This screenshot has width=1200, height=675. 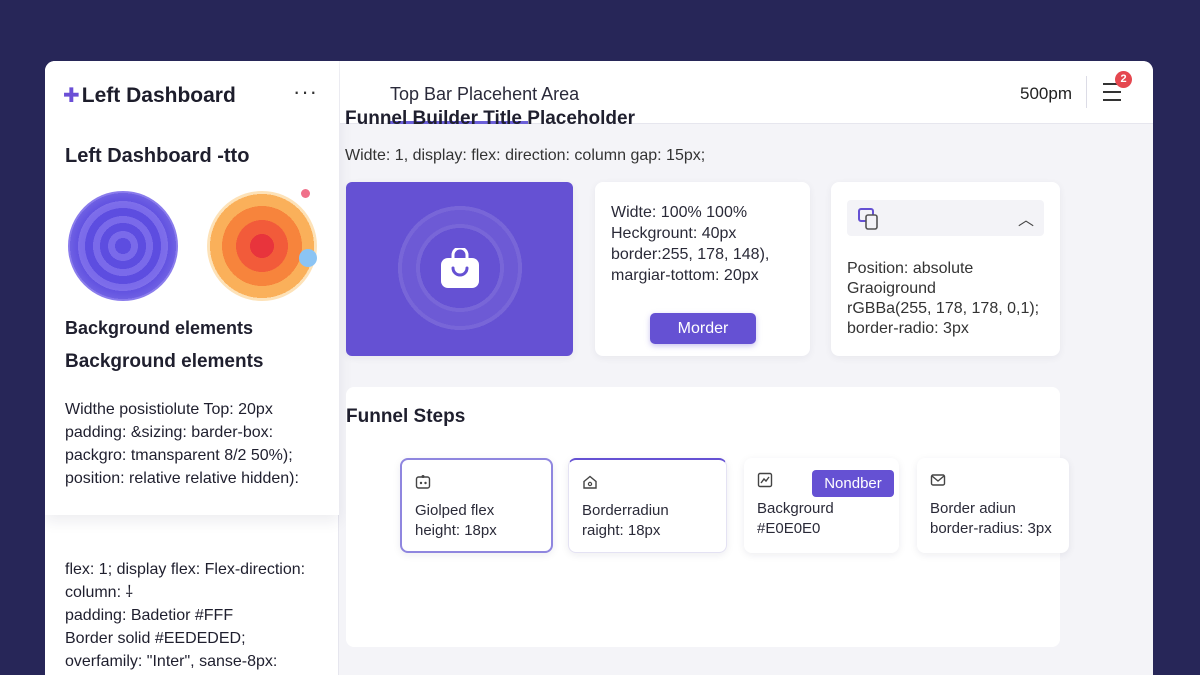 What do you see at coordinates (765, 480) in the screenshot?
I see `step-icon-chart` at bounding box center [765, 480].